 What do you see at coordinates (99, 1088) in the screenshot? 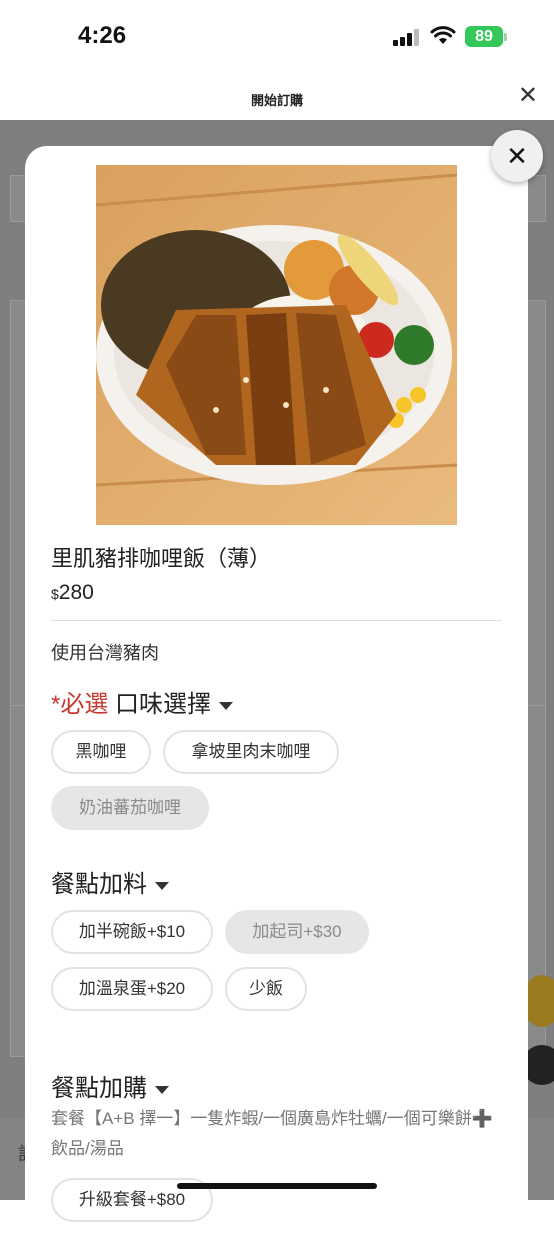
I see `addons-title: 餐點加購` at bounding box center [99, 1088].